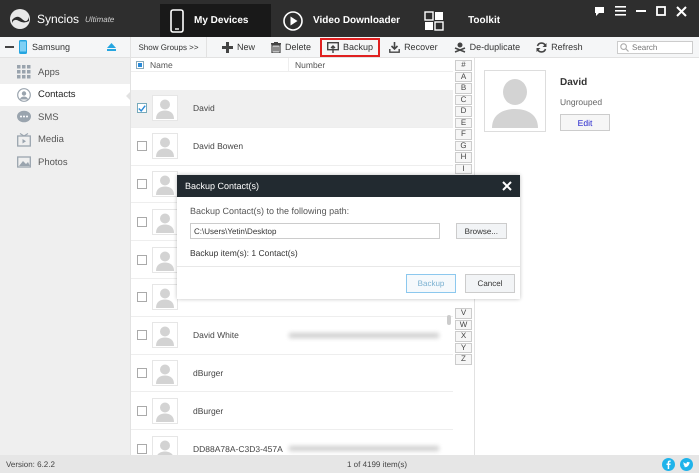 The width and height of the screenshot is (699, 473). What do you see at coordinates (51, 47) in the screenshot?
I see `device-name: Samsung` at bounding box center [51, 47].